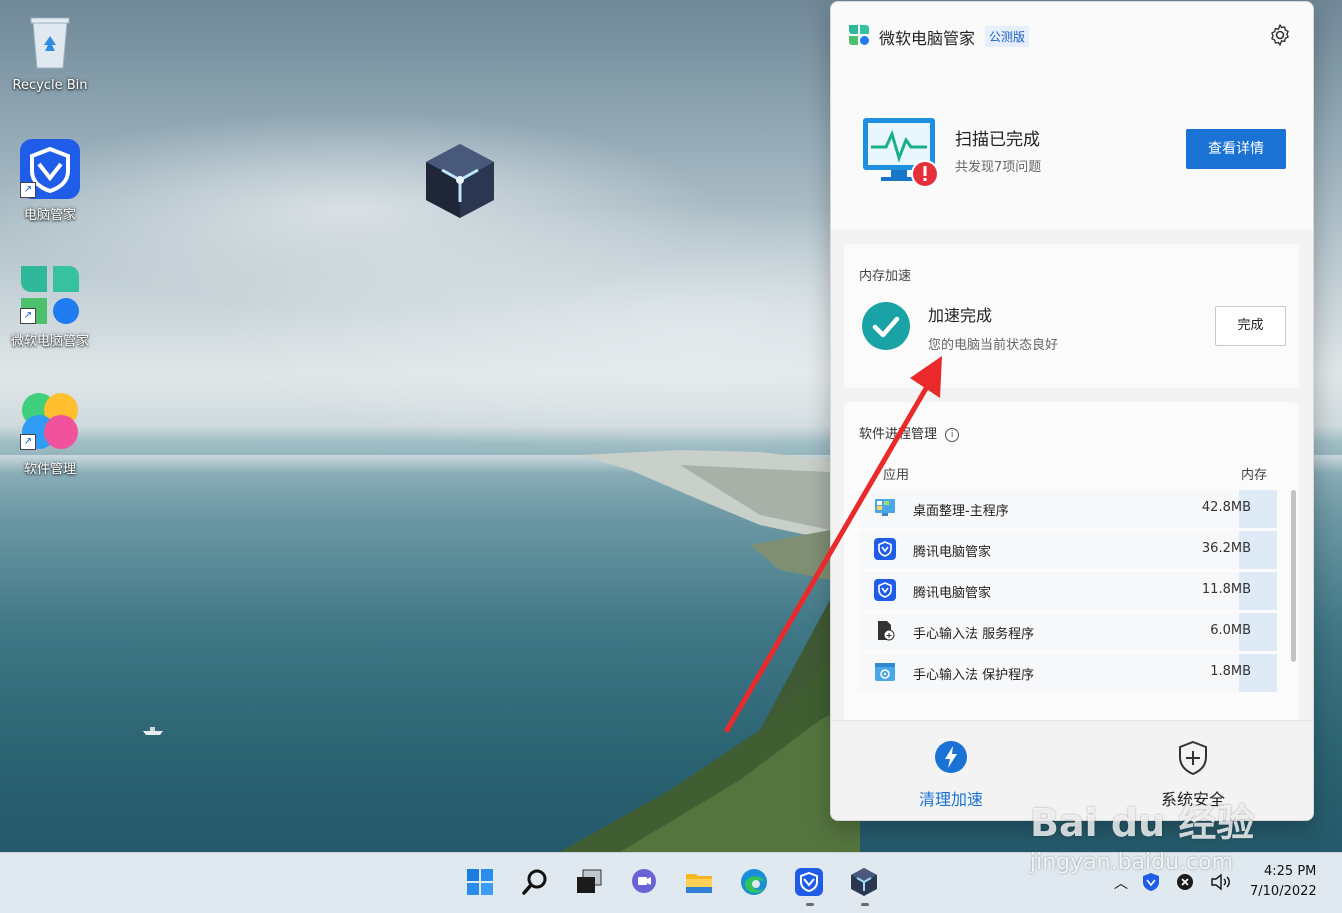  Describe the element at coordinates (480, 882) in the screenshot. I see `windows-start-icon` at that location.